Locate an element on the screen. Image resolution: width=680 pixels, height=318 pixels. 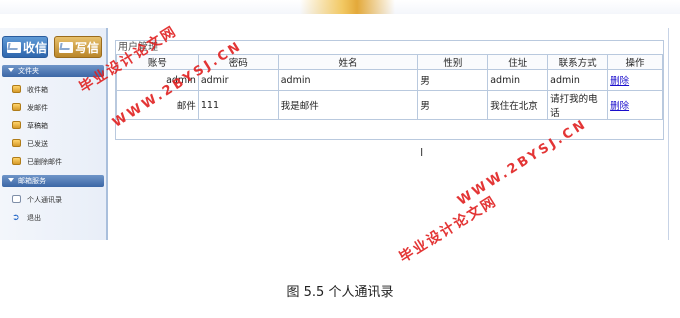
cell-contact: 请打我的电话 is located at coordinates (578, 105).